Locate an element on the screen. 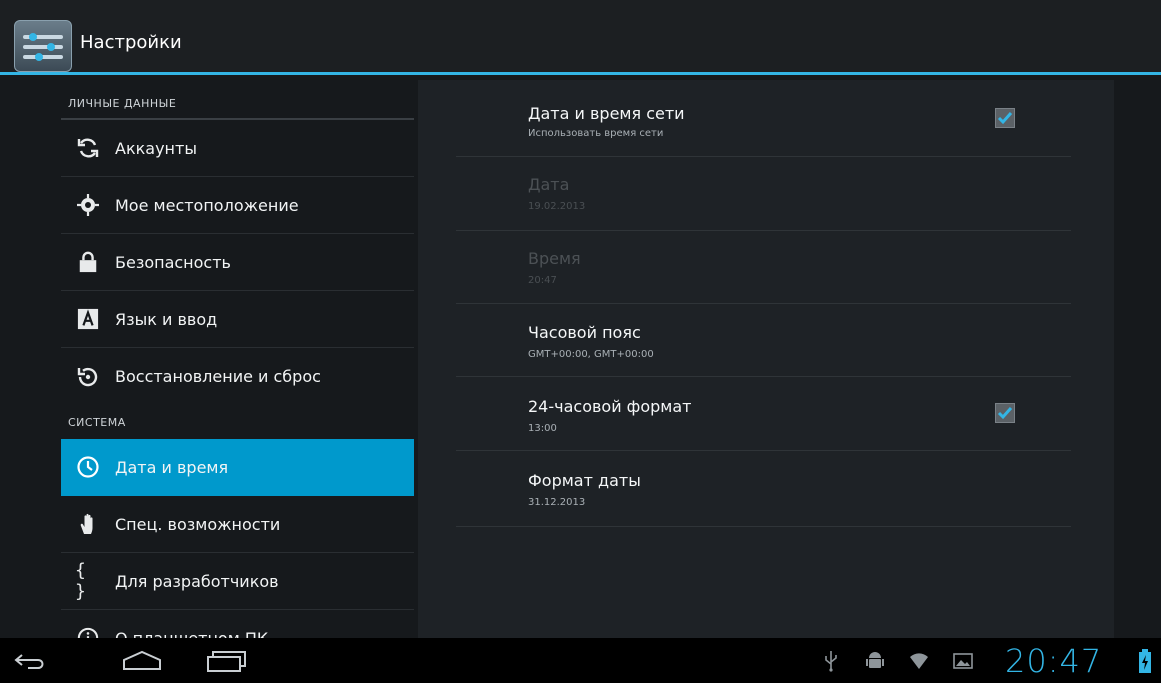 This screenshot has height=683, width=1161. sidebar-item-label: Мое местоположение is located at coordinates (207, 205).